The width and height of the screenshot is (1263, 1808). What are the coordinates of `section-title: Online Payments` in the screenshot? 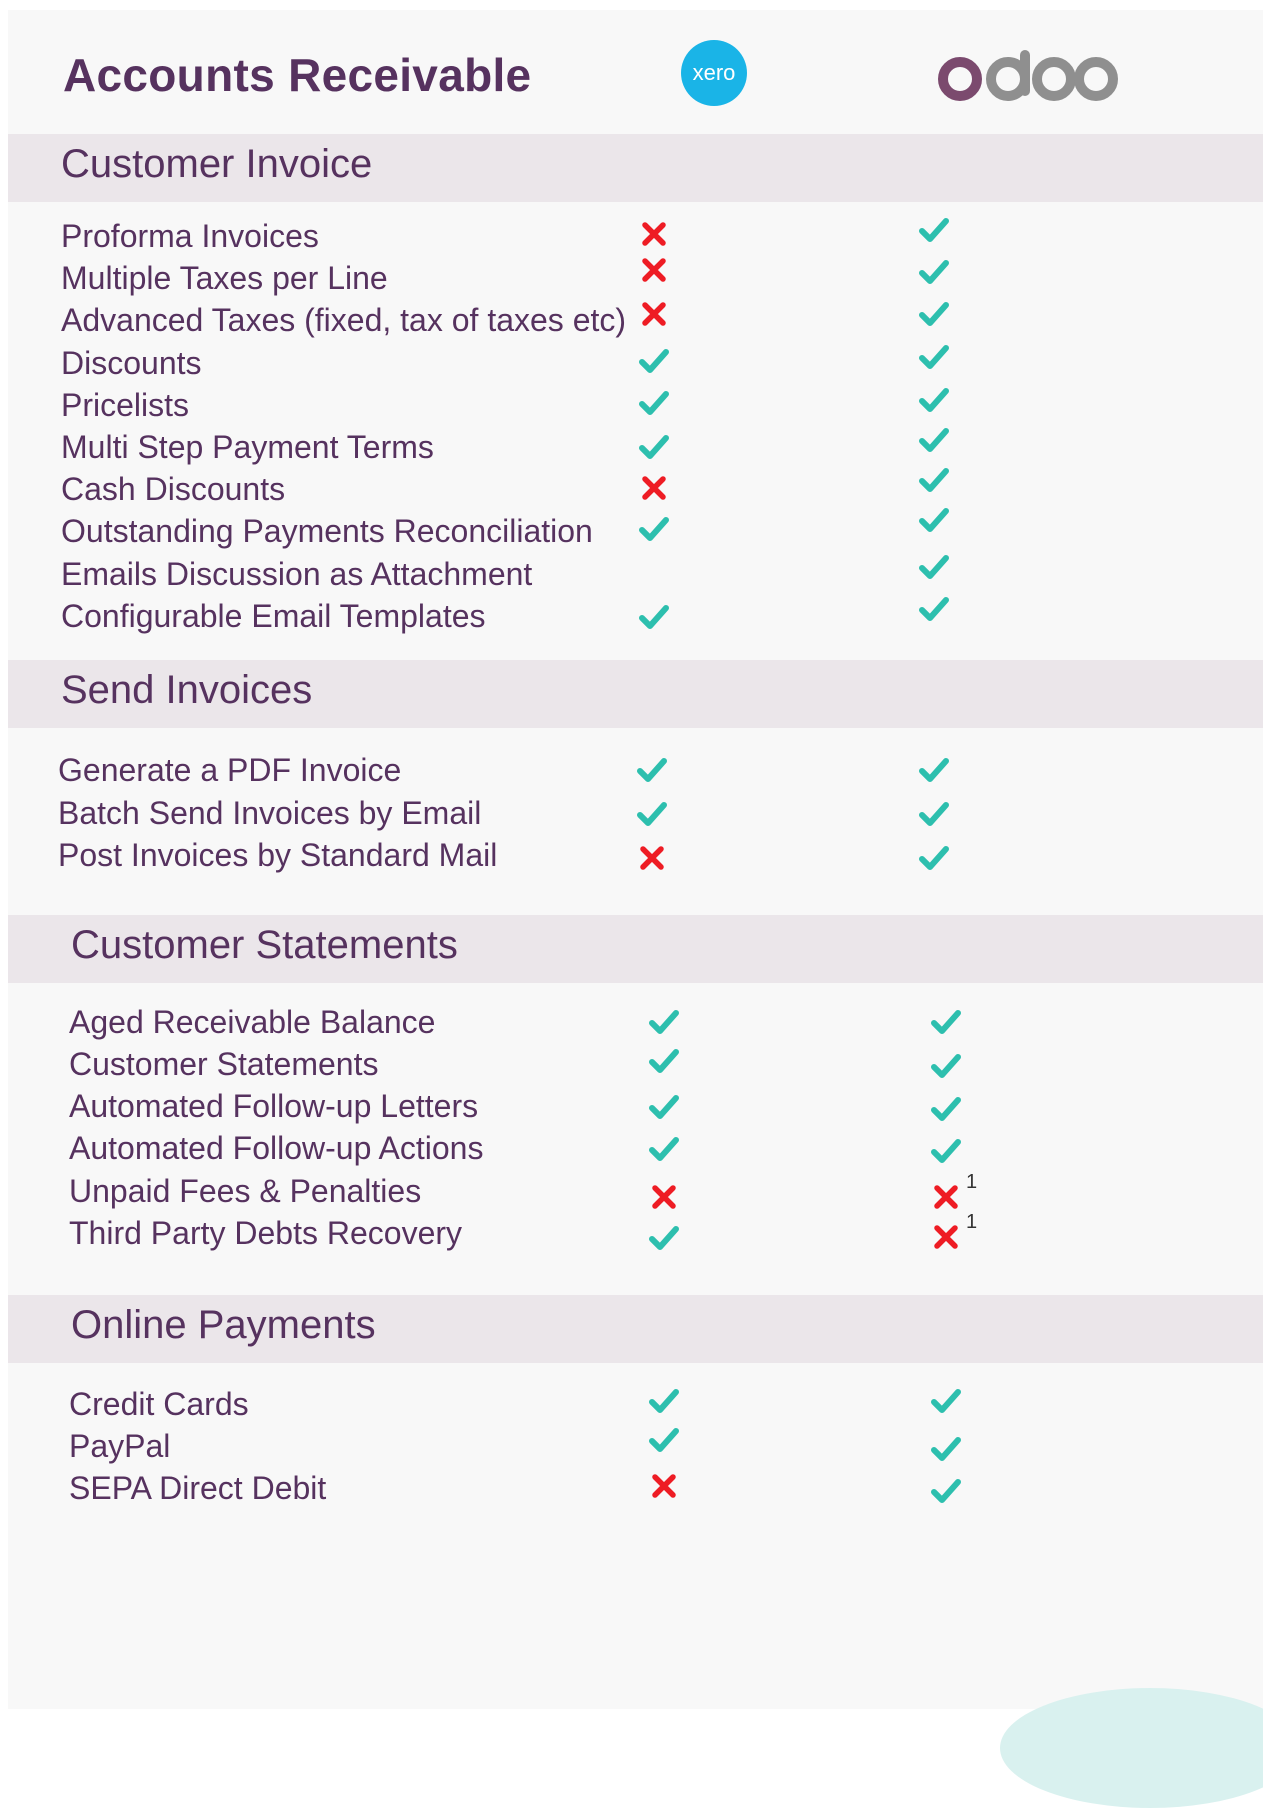 It's located at (223, 1325).